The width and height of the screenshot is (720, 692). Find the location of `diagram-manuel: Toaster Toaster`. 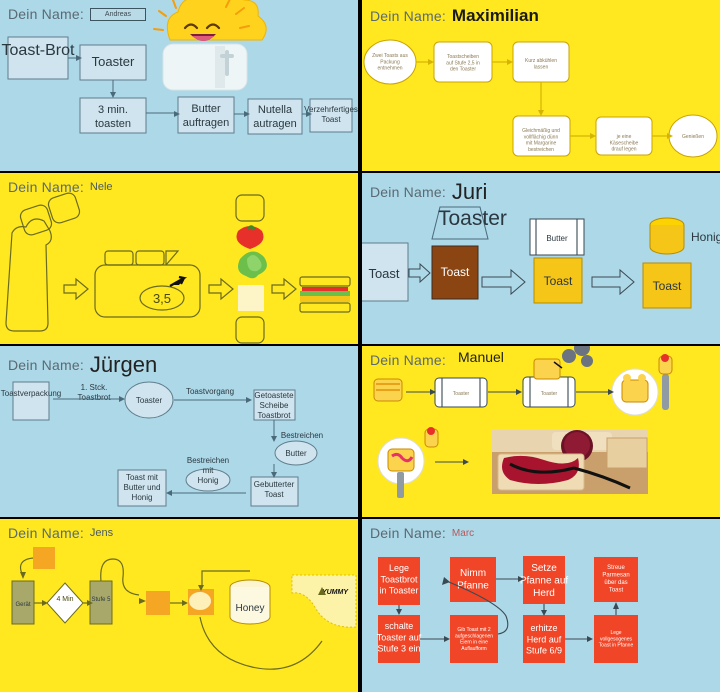

diagram-manuel: Toaster Toaster is located at coordinates (523, 422).